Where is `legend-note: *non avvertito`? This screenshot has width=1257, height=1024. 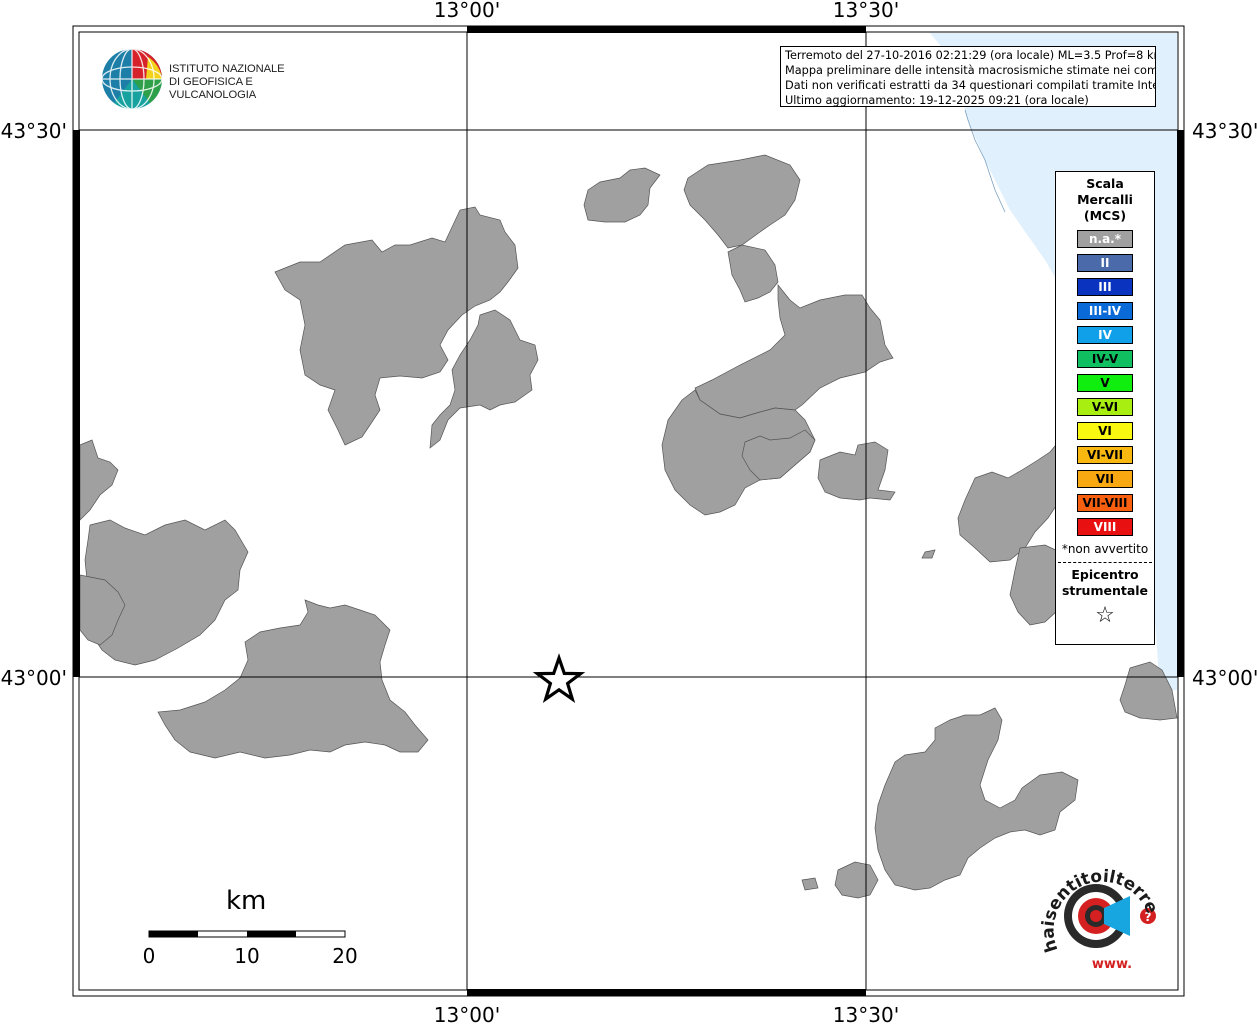
legend-note: *non avvertito is located at coordinates (1105, 549).